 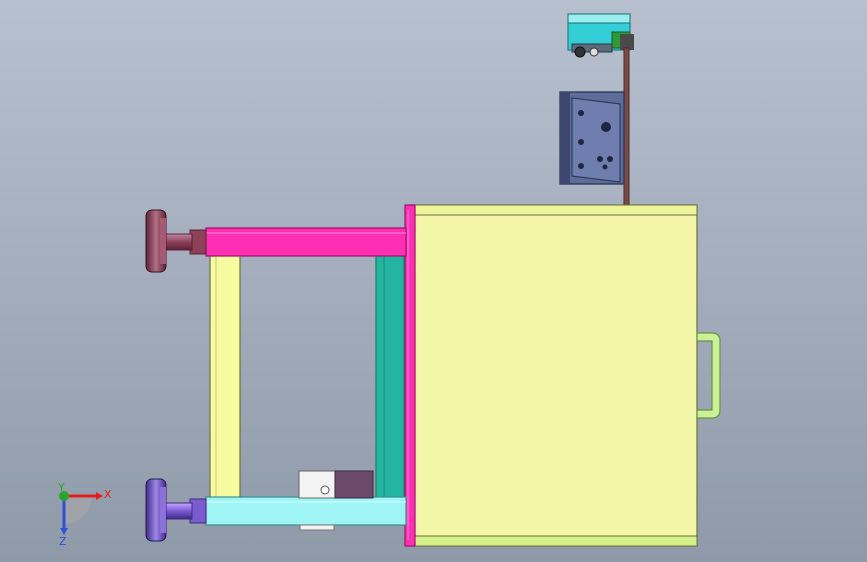 I want to click on triad-x-label: X, so click(x=108, y=494).